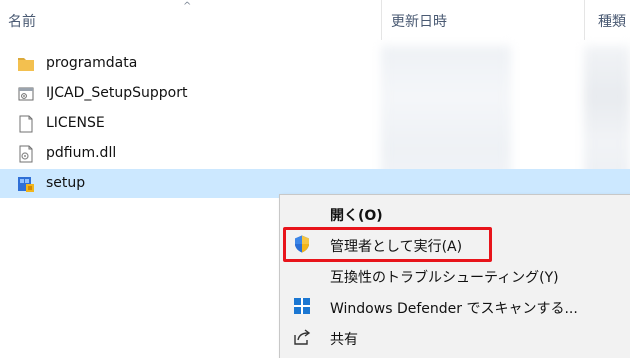  What do you see at coordinates (26, 64) in the screenshot?
I see `folder-icon` at bounding box center [26, 64].